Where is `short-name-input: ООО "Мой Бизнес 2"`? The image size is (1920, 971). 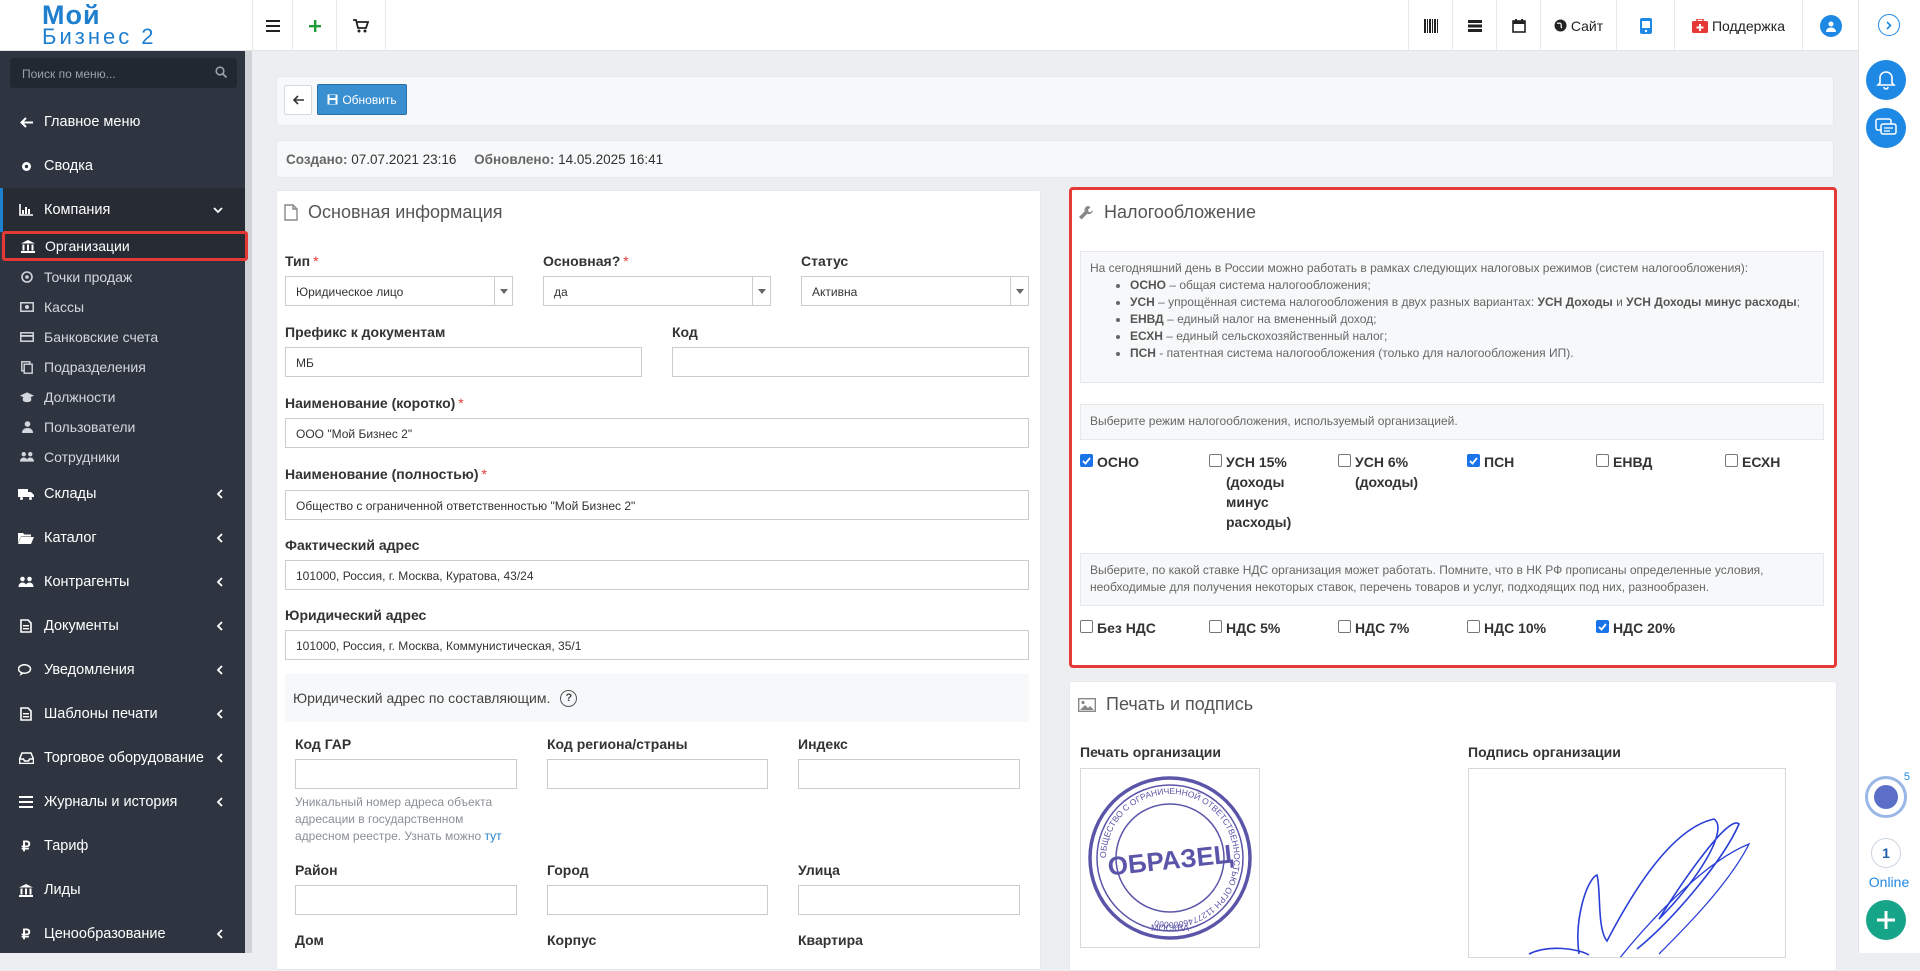 short-name-input: ООО "Мой Бизнес 2" is located at coordinates (657, 433).